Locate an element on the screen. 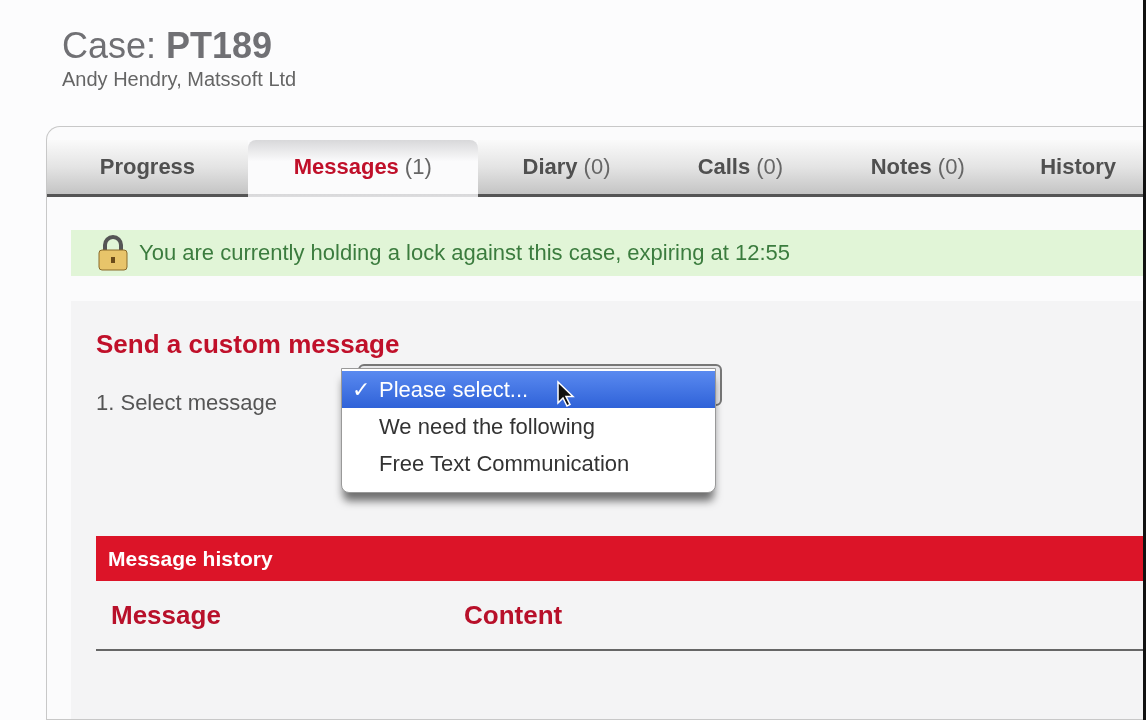 This screenshot has width=1146, height=720. dropdown-option: We need the following is located at coordinates (528, 426).